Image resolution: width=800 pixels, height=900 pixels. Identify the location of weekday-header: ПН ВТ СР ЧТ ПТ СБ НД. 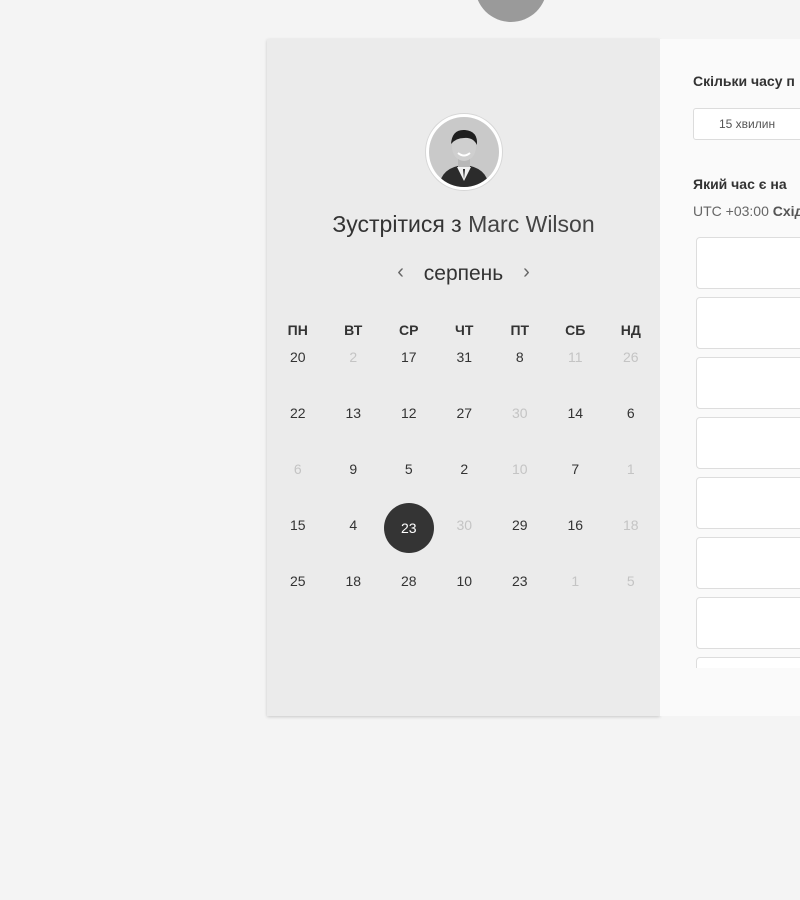
(463, 330).